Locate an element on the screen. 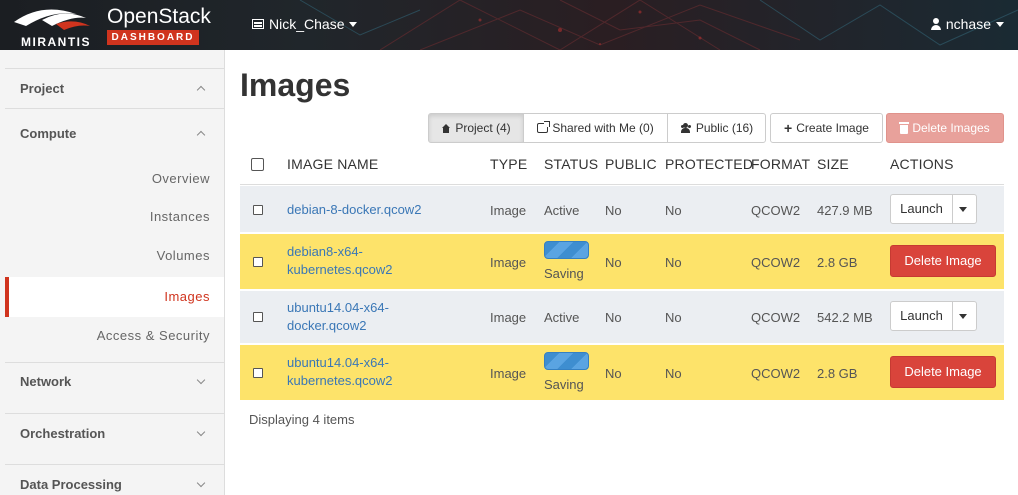 Image resolution: width=1018 pixels, height=495 pixels. sidebar-section-network: Network is located at coordinates (114, 382).